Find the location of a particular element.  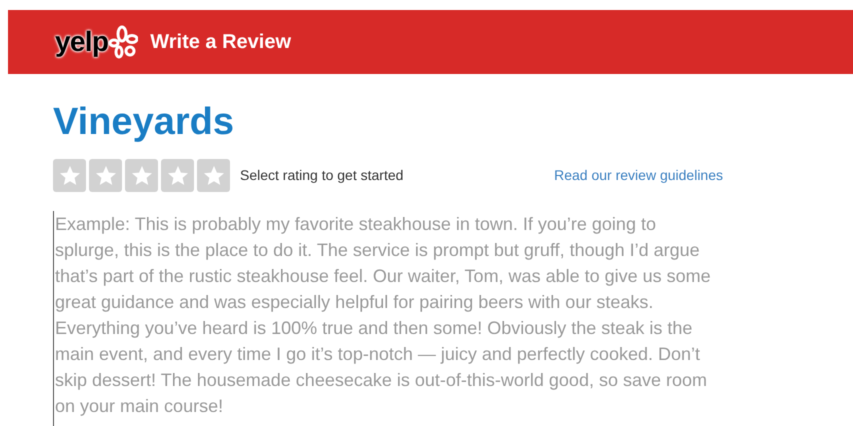

rating-prompt: Select rating to get started is located at coordinates (322, 175).